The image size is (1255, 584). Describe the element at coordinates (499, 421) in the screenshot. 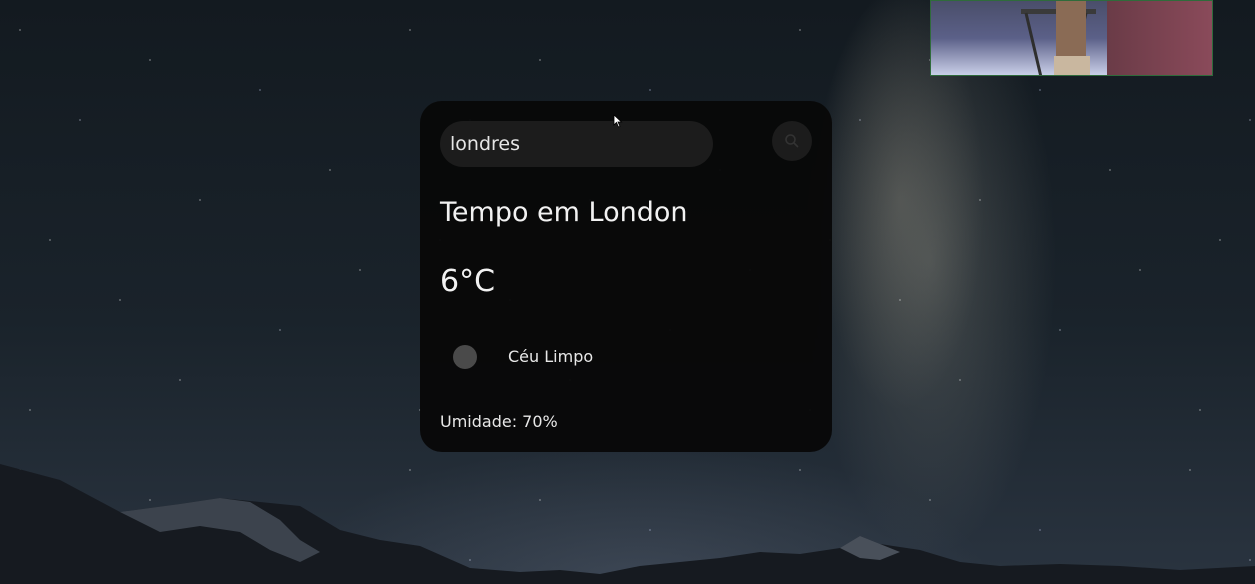

I see `humidity-text: Umidade: 70%` at that location.